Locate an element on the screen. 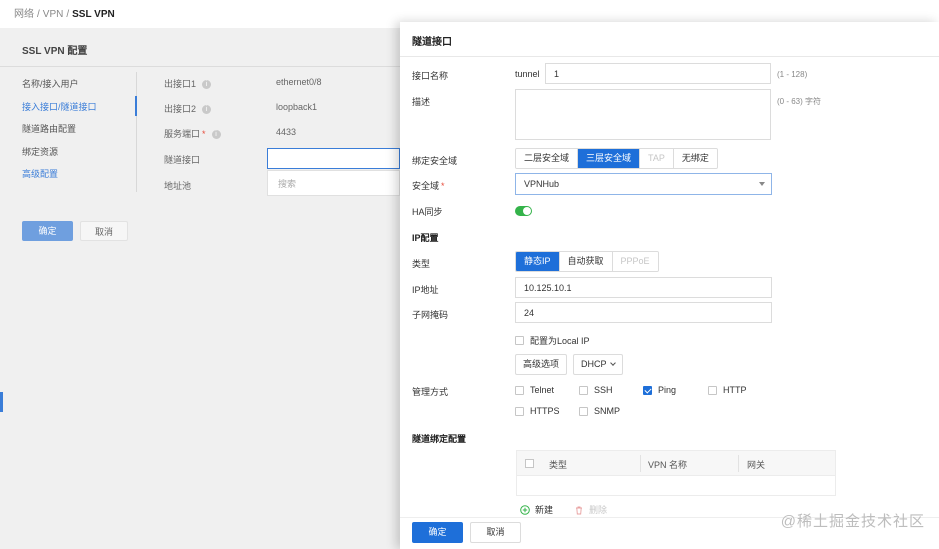 This screenshot has height=549, width=939. select-all-checkbox is located at coordinates (529, 463).